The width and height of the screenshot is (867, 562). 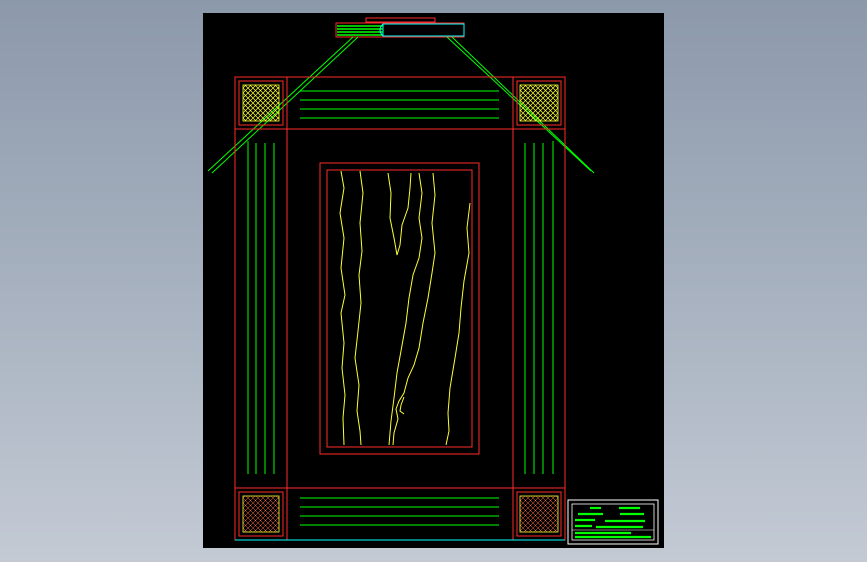 What do you see at coordinates (261, 514) in the screenshot?
I see `corner-block-bottom-left` at bounding box center [261, 514].